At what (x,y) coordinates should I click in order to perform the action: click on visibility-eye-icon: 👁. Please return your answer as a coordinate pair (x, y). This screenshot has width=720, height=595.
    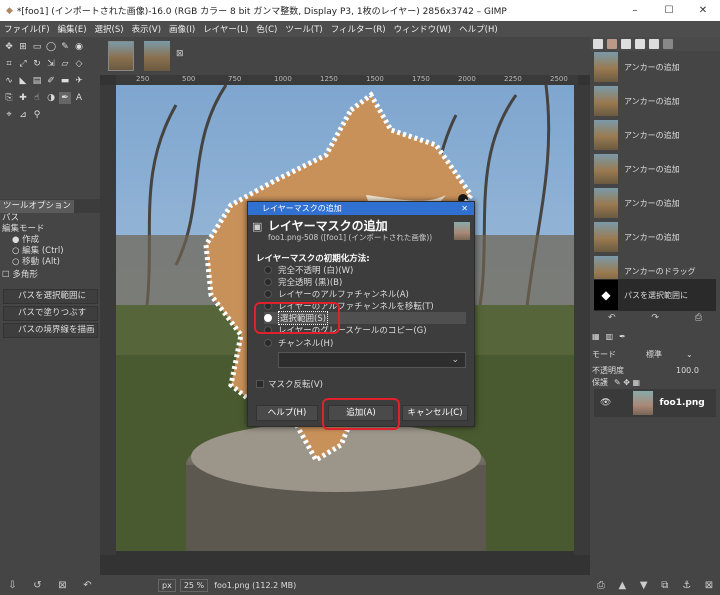
    Looking at the image, I should click on (605, 403).